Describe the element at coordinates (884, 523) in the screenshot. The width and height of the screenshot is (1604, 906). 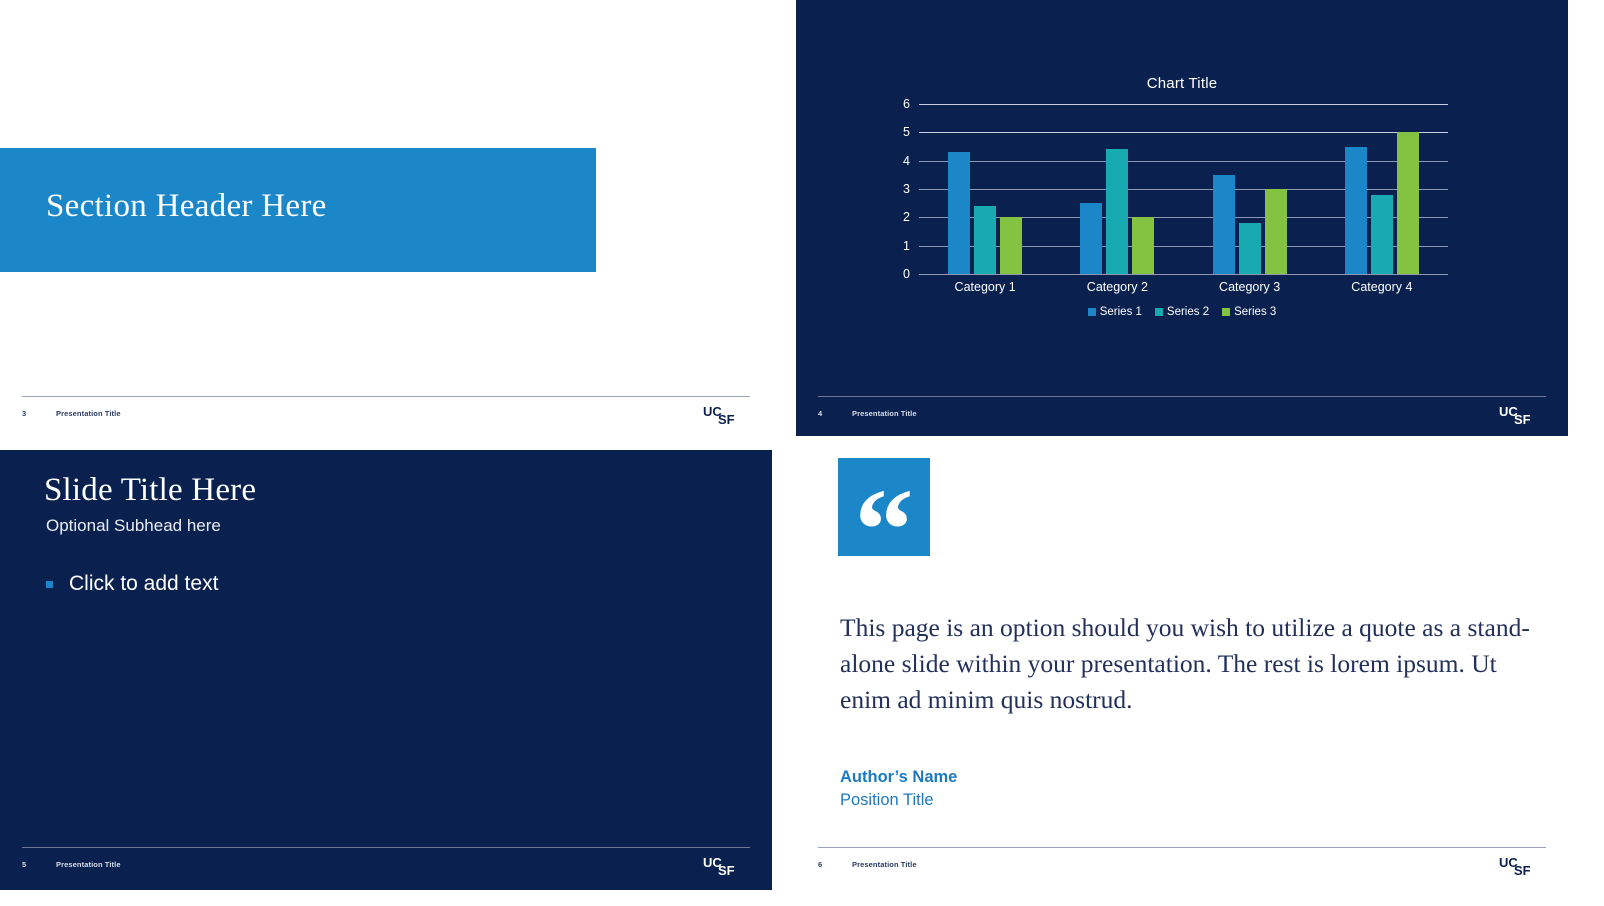
I see `quote-mark-badge: “` at that location.